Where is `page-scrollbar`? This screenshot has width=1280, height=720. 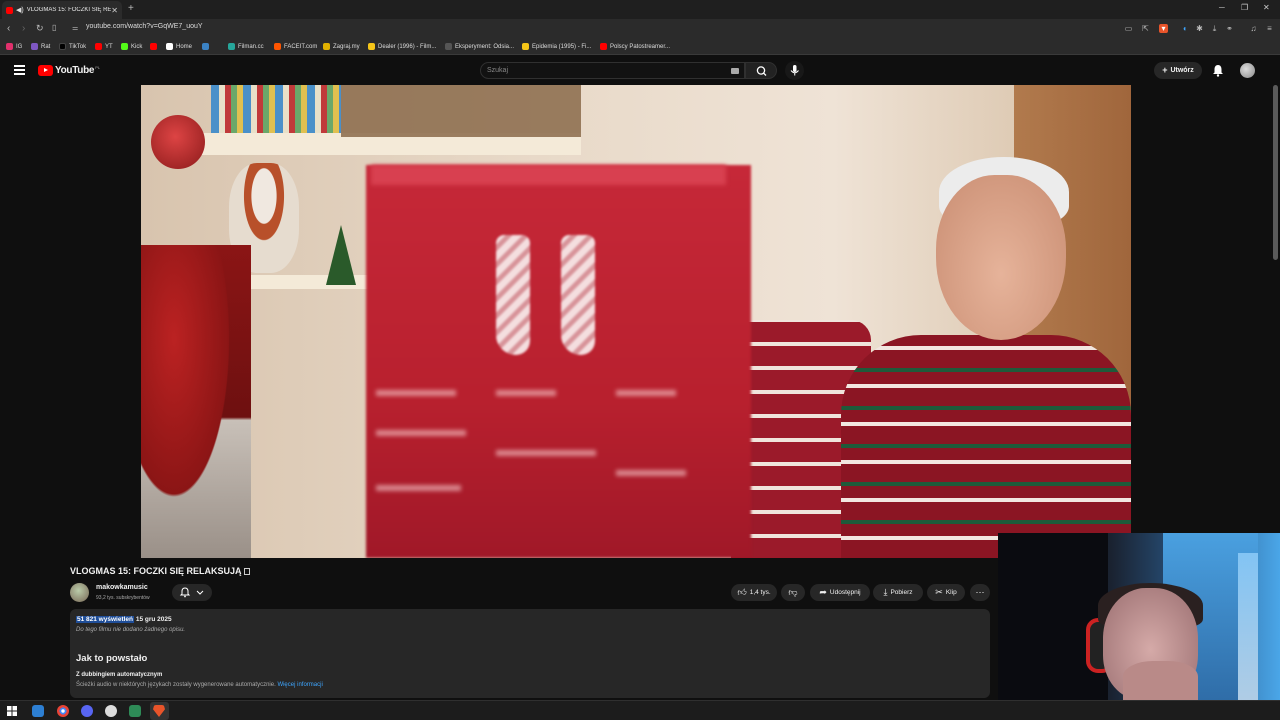 page-scrollbar is located at coordinates (1275, 172).